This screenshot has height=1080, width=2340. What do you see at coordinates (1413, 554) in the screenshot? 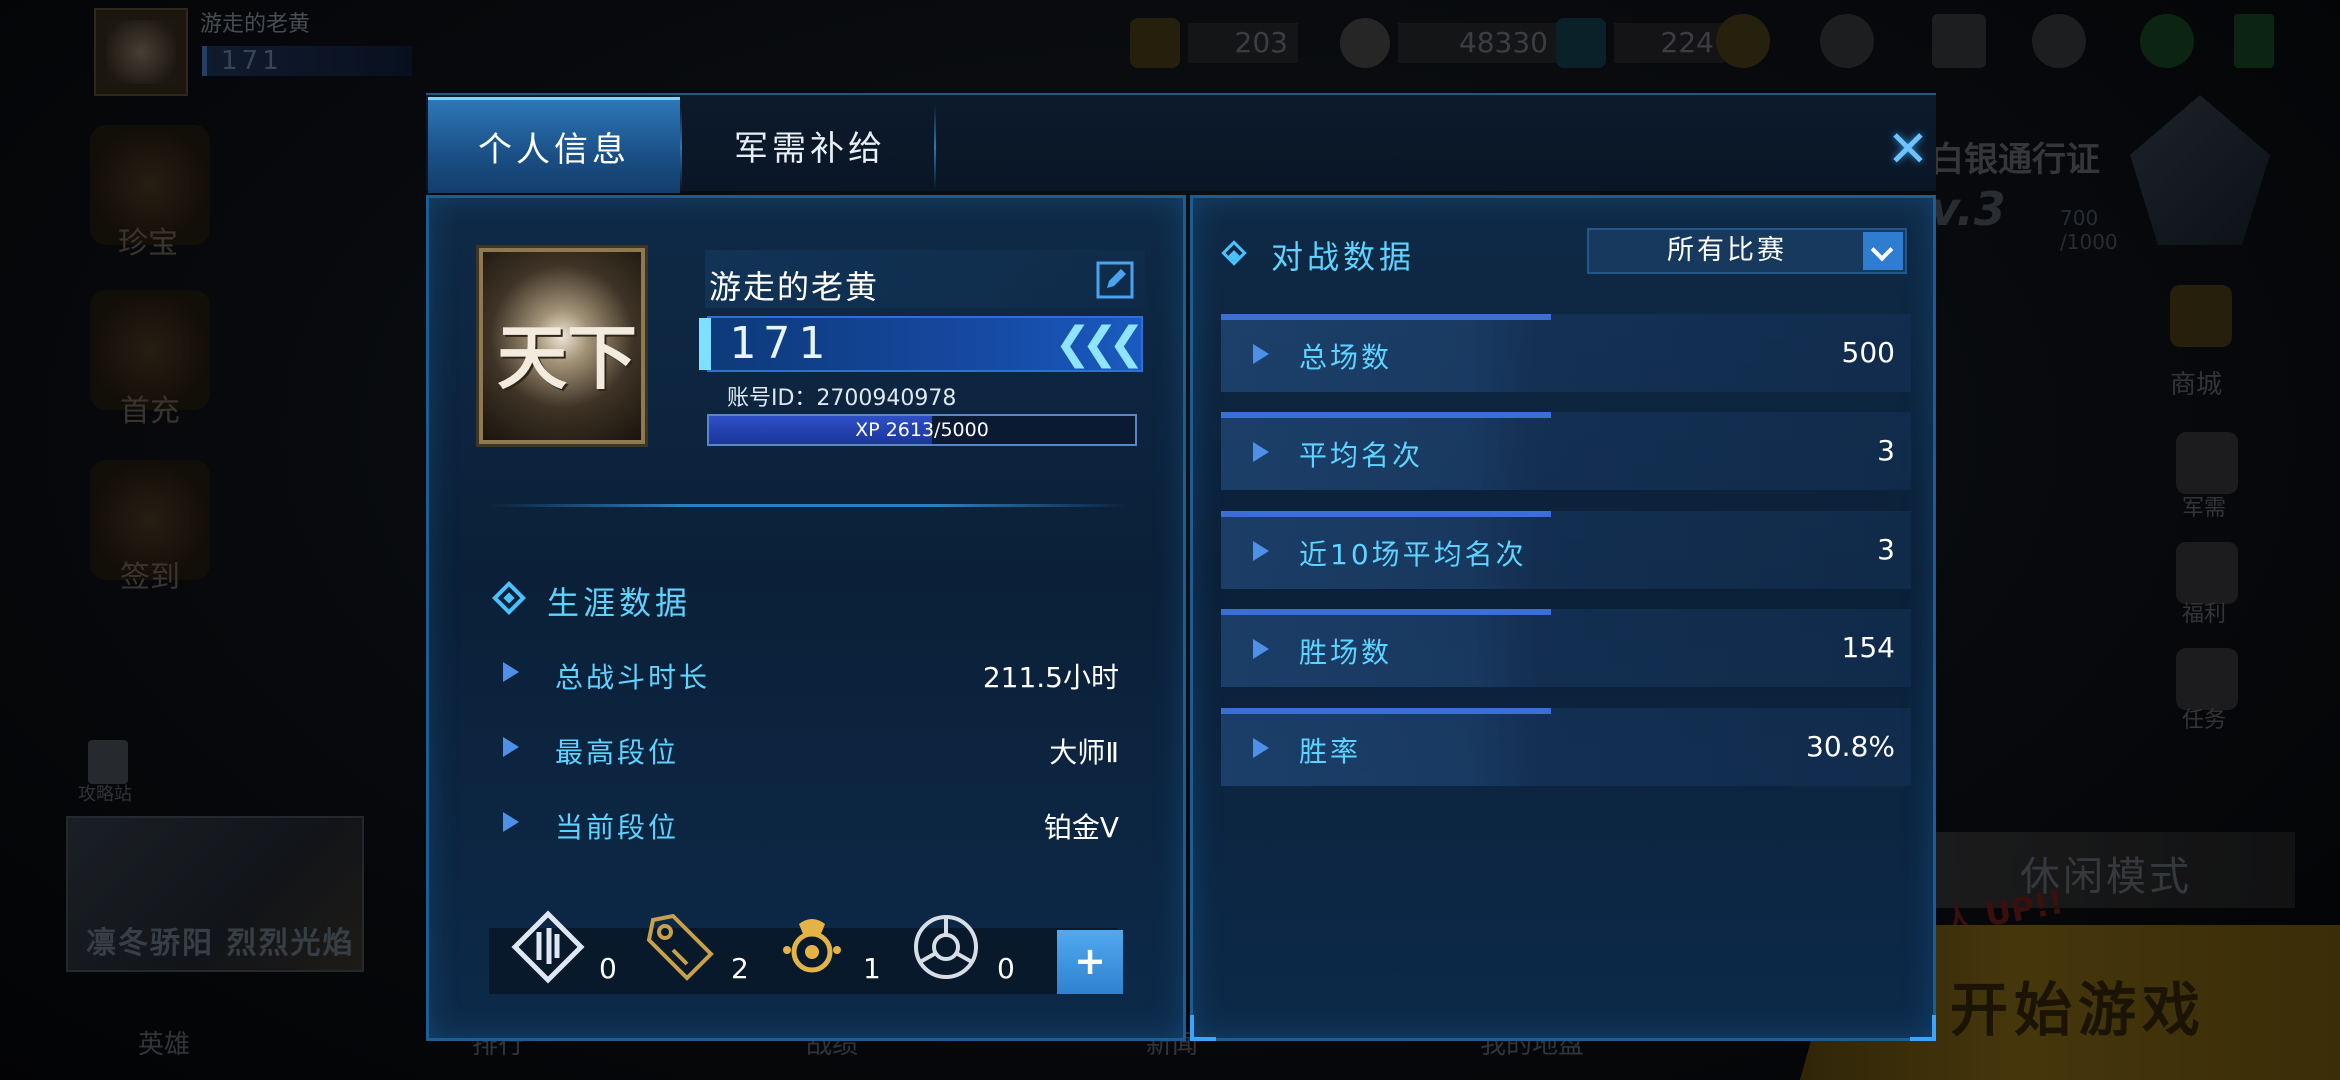
I see `stat-label: 近10场平均名次` at bounding box center [1413, 554].